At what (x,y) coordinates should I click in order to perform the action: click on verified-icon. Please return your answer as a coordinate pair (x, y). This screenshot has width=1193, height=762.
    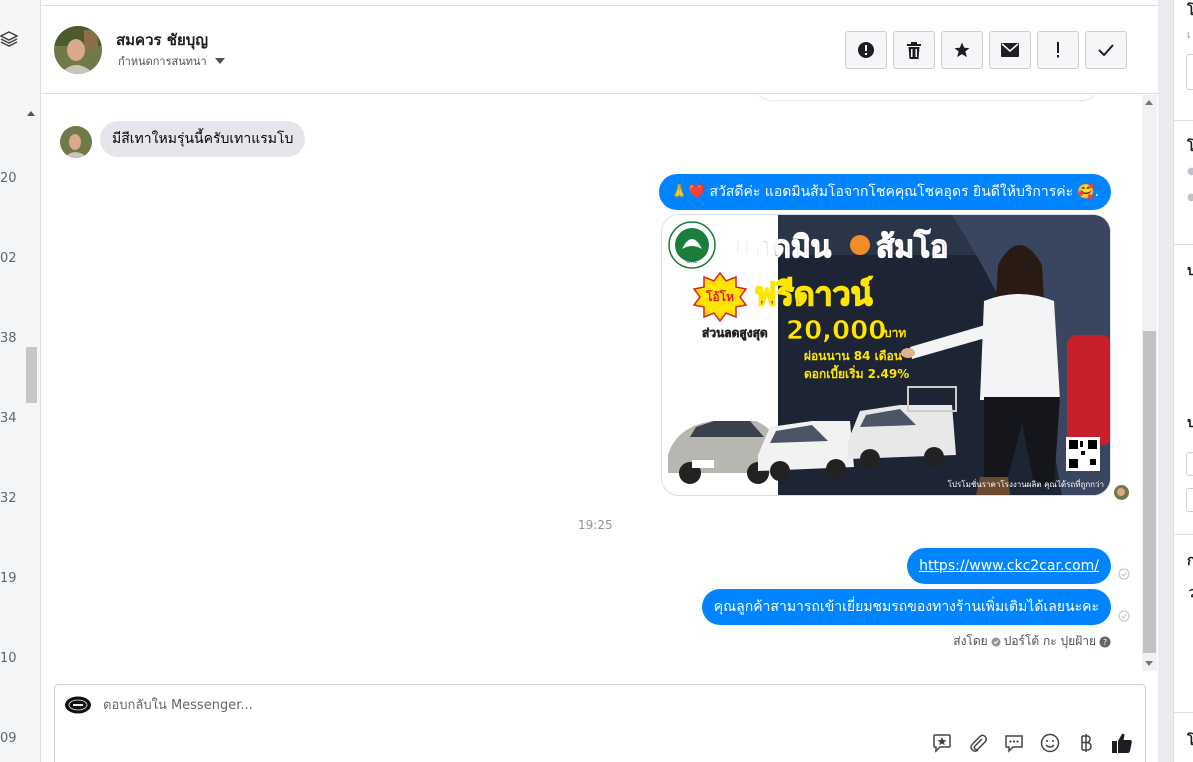
    Looking at the image, I should click on (996, 641).